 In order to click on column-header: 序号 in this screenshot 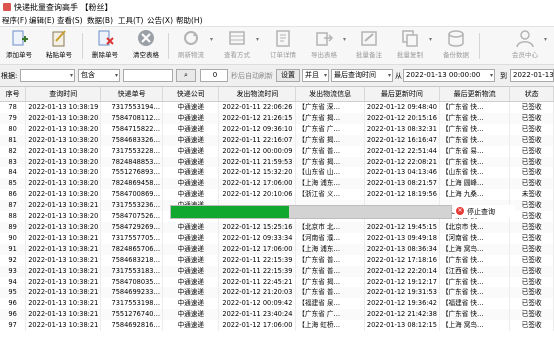, I will do `click(13, 94)`.